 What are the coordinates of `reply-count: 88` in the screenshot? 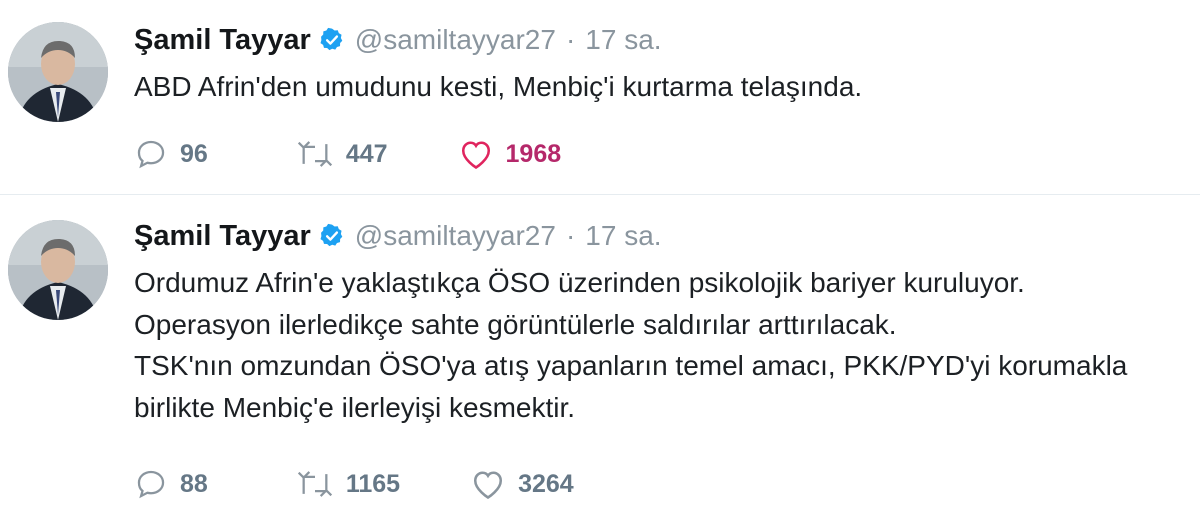 It's located at (194, 483).